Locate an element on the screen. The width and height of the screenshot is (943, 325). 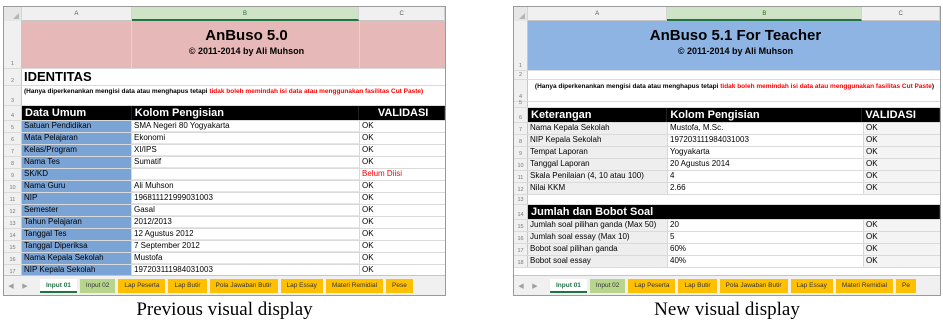
input-cell: 2.66 is located at coordinates (766, 188).